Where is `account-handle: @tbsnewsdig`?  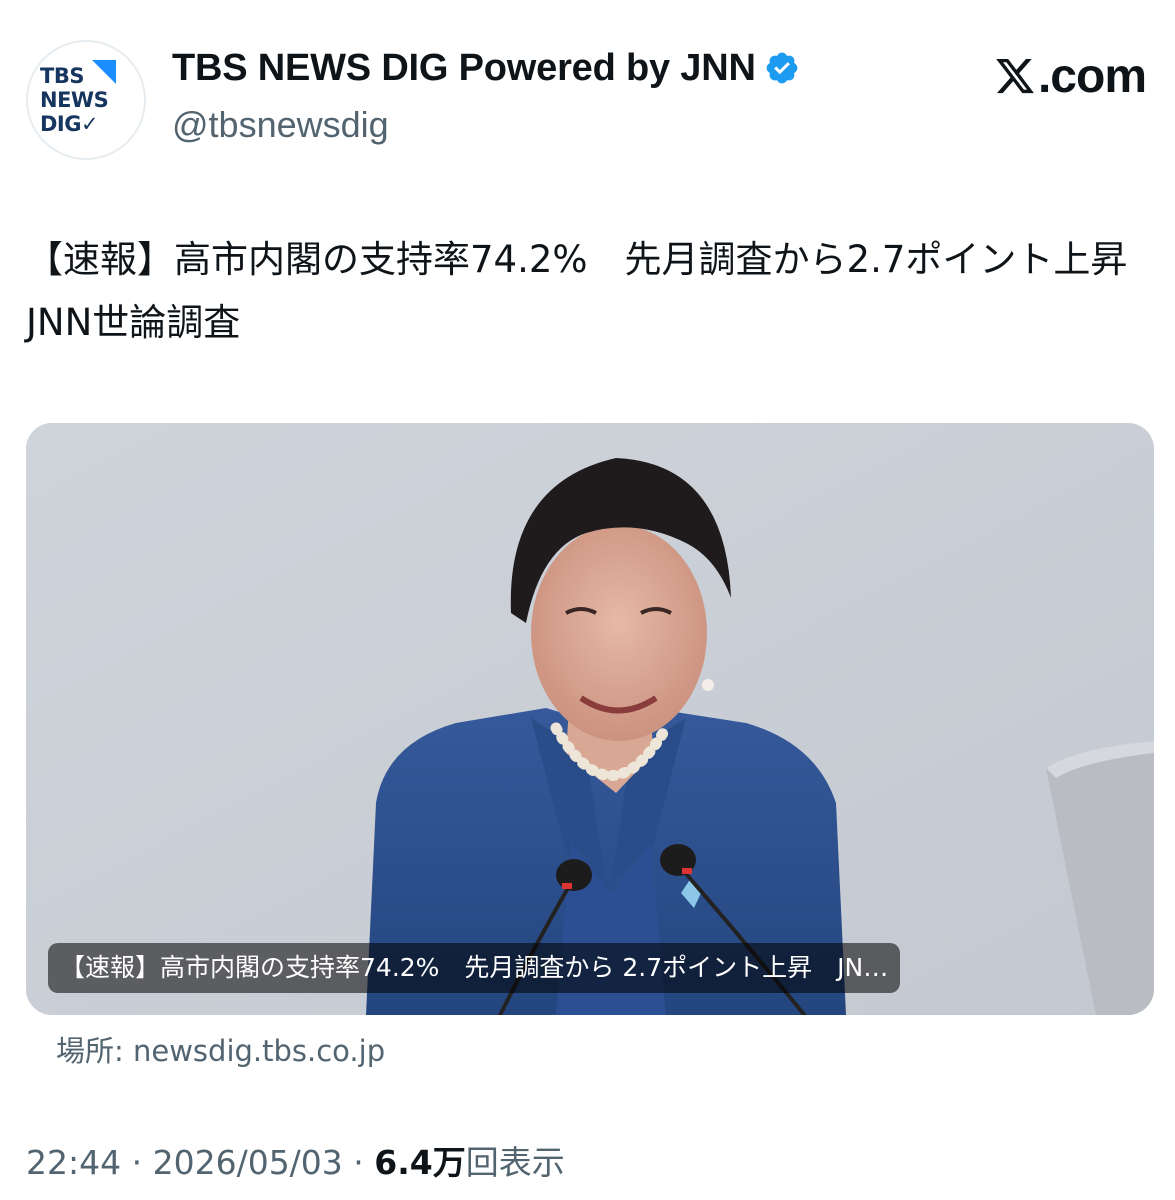 account-handle: @tbsnewsdig is located at coordinates (280, 125).